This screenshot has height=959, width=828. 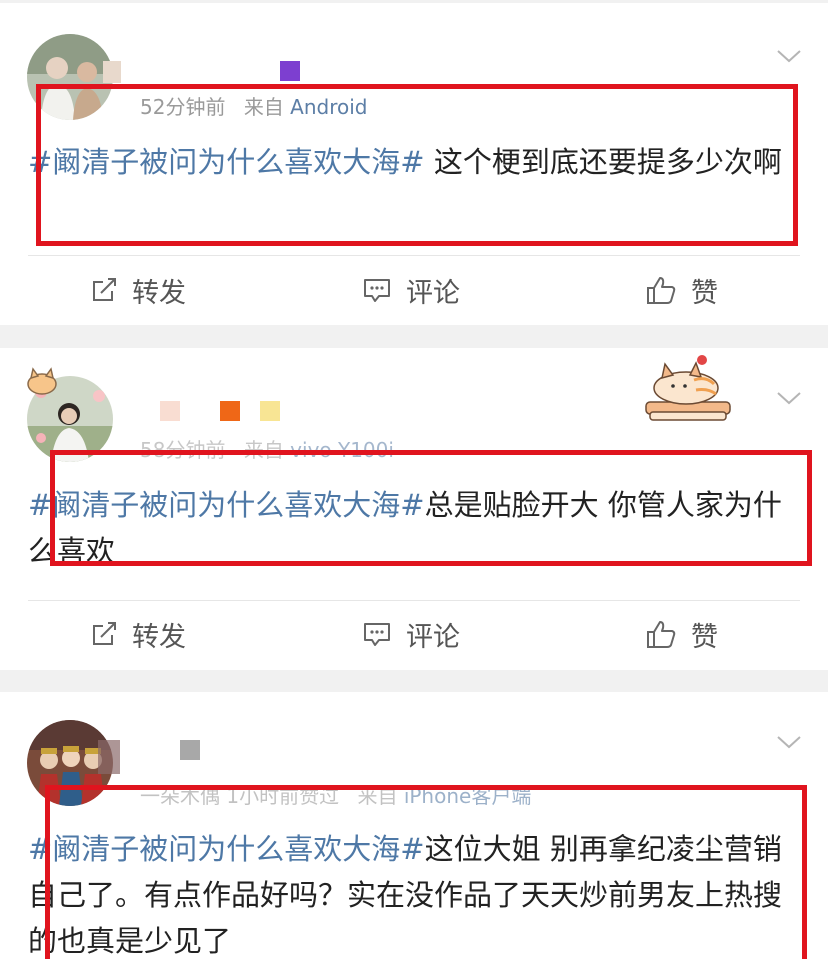 I want to click on post-meta: 58分钟前 来自 vivo Y100i, so click(x=267, y=448).